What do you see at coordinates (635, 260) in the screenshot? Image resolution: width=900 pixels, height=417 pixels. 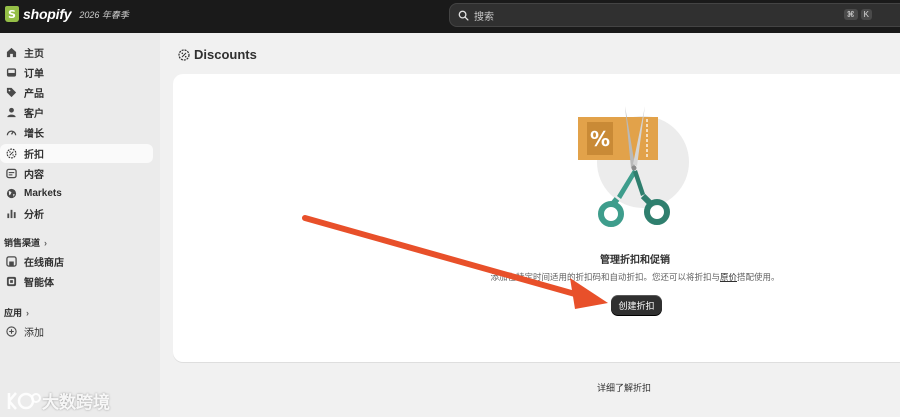 I see `empty-state-heading: 管理折扣和促销` at bounding box center [635, 260].